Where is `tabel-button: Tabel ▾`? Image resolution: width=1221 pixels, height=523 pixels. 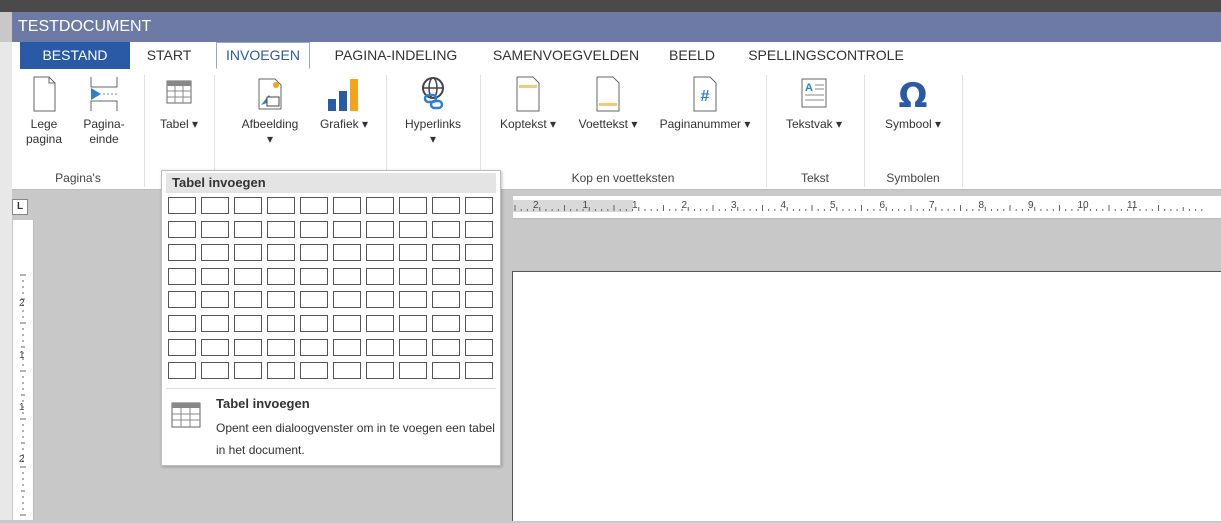 tabel-button: Tabel ▾ is located at coordinates (179, 103).